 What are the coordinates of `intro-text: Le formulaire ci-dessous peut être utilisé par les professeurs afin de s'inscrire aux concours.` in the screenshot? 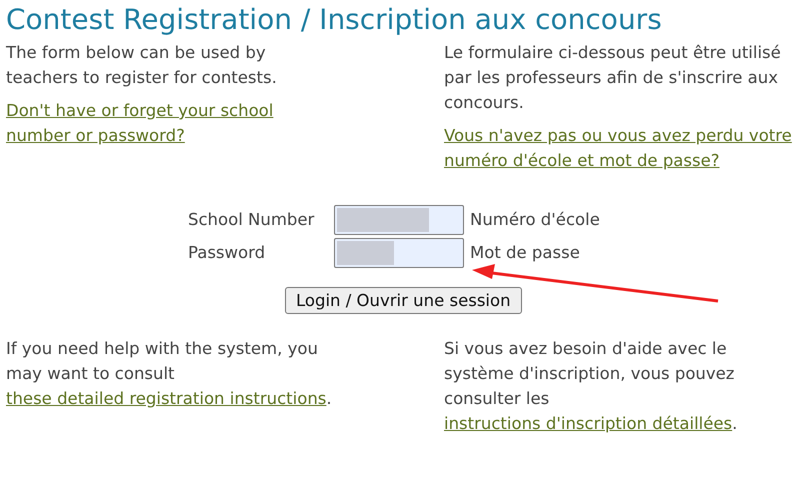 It's located at (613, 78).